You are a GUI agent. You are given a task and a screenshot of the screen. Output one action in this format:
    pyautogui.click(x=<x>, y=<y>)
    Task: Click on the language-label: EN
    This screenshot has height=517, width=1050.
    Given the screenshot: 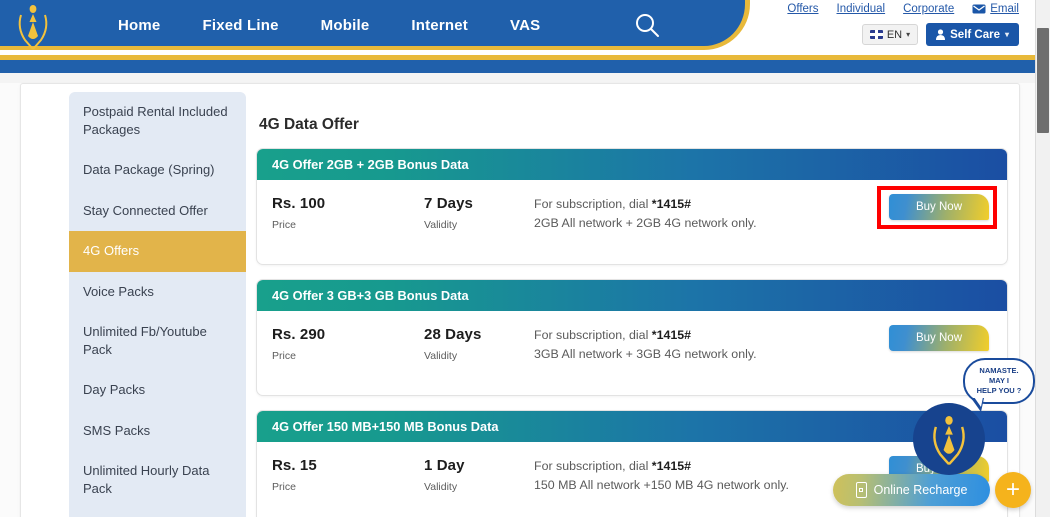 What is the action you would take?
    pyautogui.click(x=894, y=34)
    